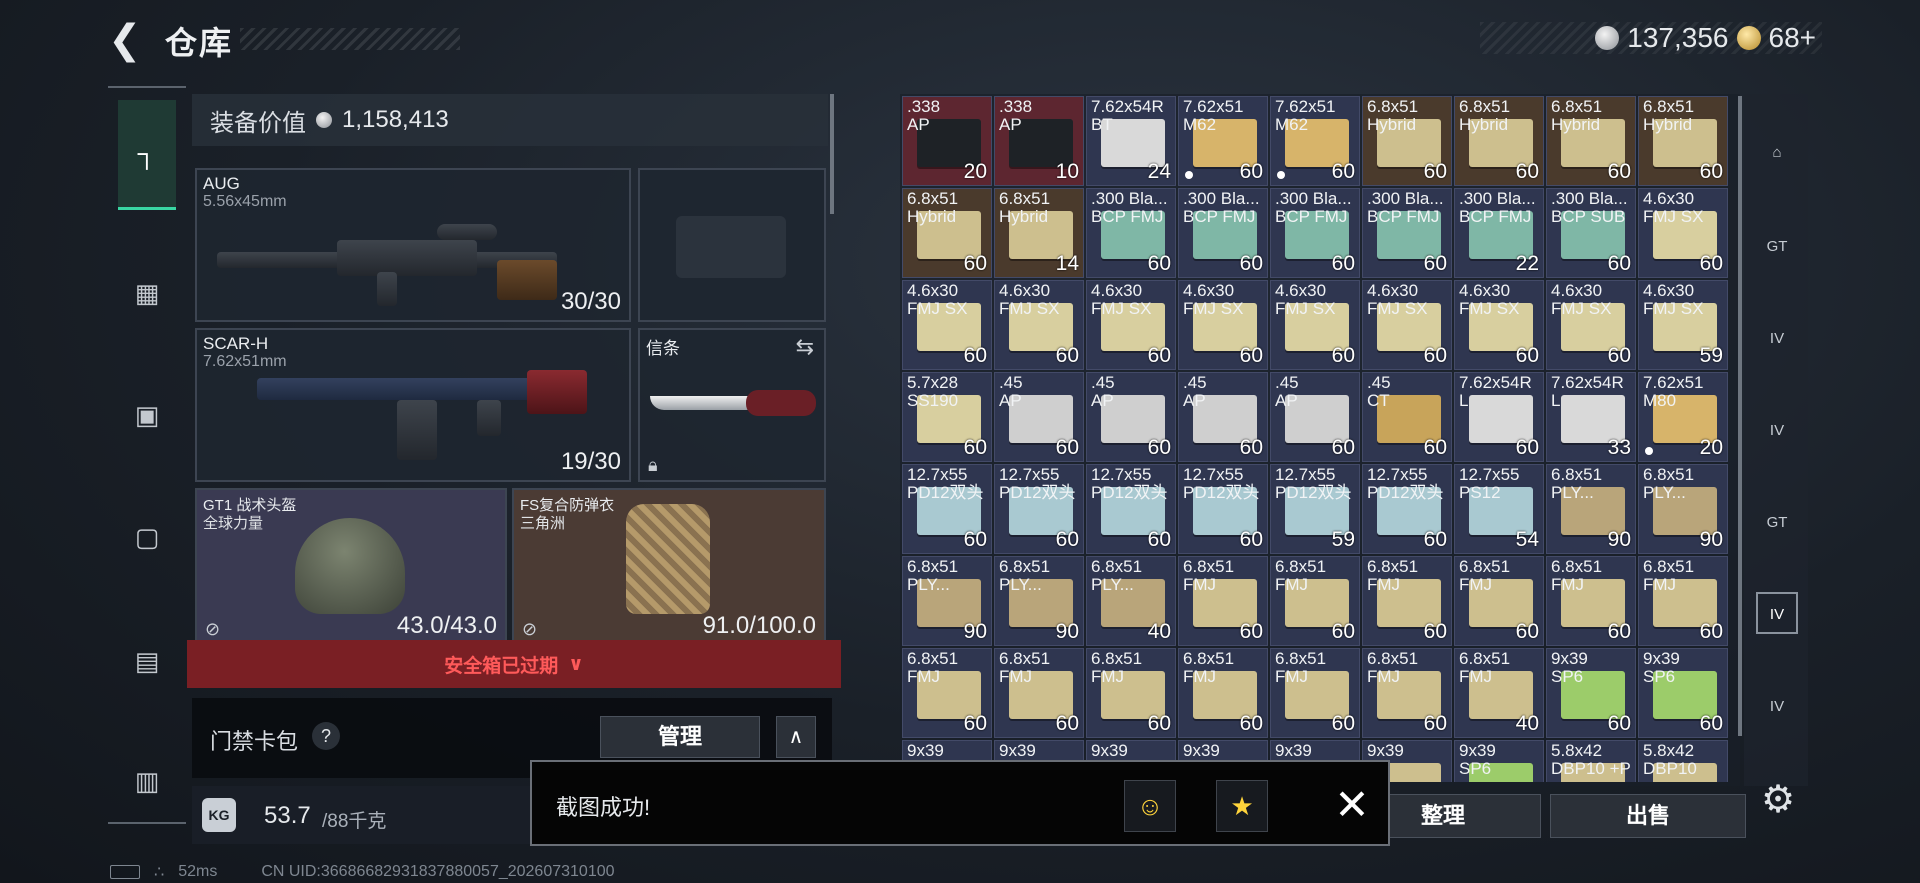  I want to click on gear-icon: ⚙, so click(1778, 800).